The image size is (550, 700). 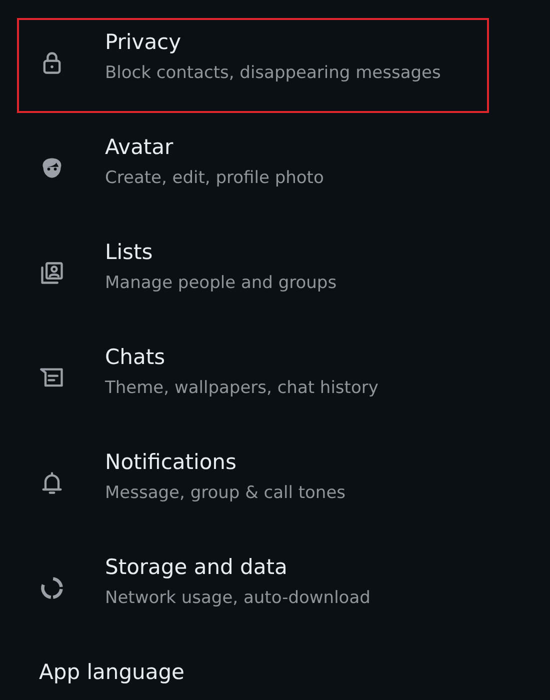 I want to click on settings-item: Notifications Message, group & call tones, so click(x=253, y=485).